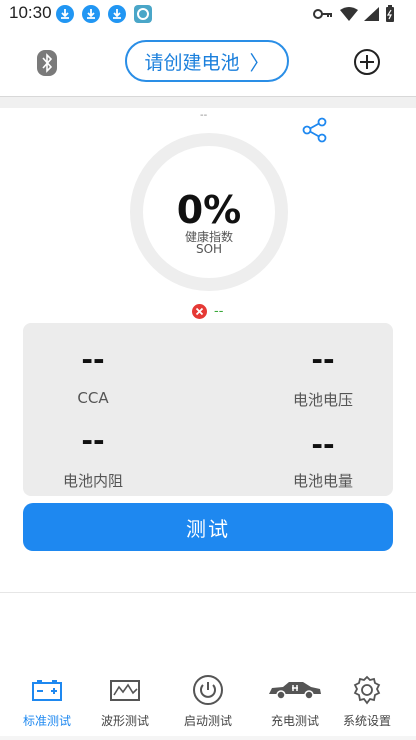  I want to click on power-icon, so click(208, 690).